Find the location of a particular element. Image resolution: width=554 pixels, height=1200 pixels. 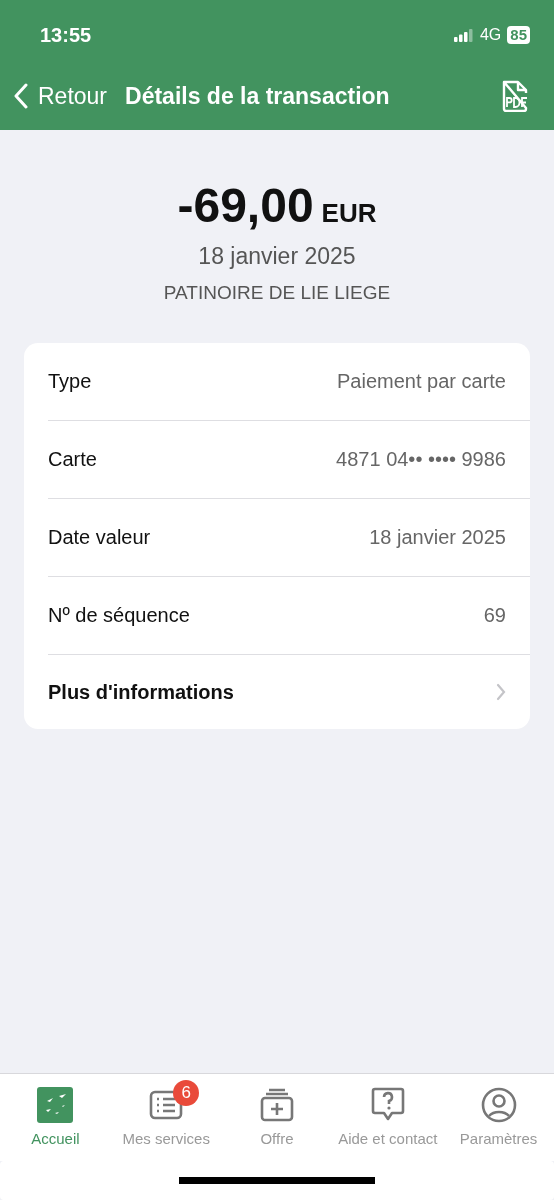

tab-item: 6 Mes services is located at coordinates (166, 1118).